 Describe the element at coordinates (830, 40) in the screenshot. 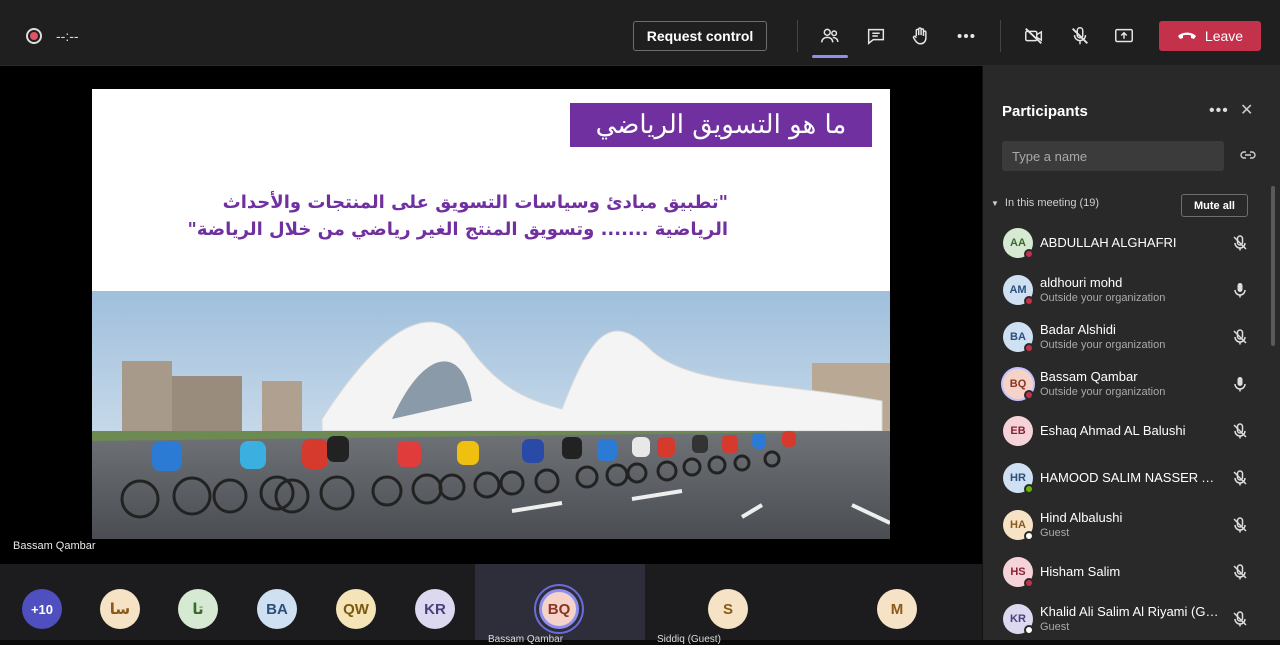

I see `participants-toggle-icon` at that location.